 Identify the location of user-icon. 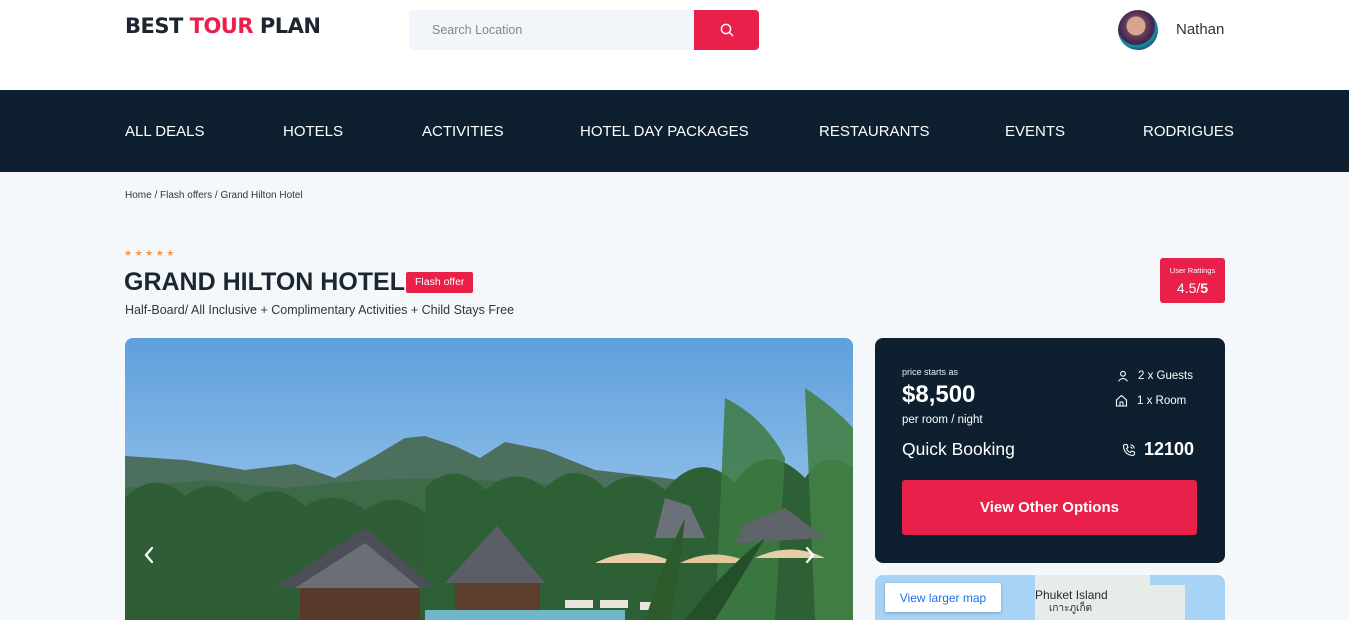
(1123, 376).